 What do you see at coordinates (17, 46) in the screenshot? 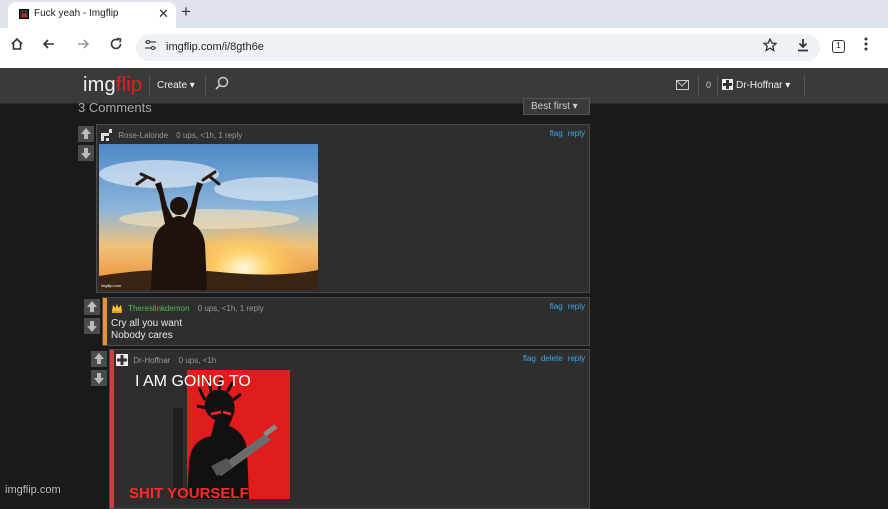
I see `home-icon` at bounding box center [17, 46].